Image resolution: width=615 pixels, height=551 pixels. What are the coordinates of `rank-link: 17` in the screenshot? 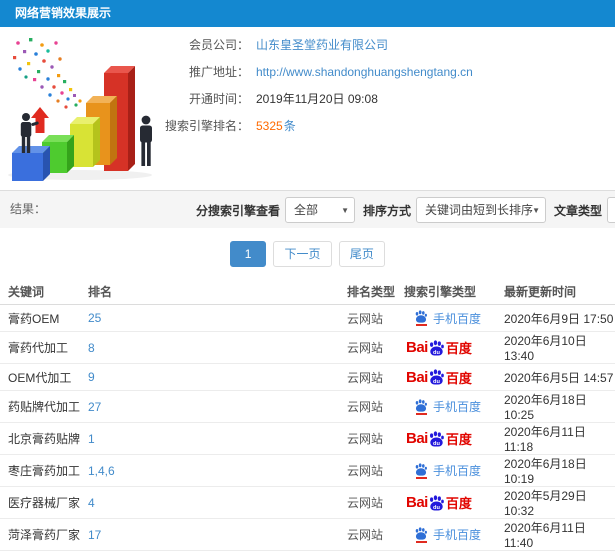 It's located at (94, 535).